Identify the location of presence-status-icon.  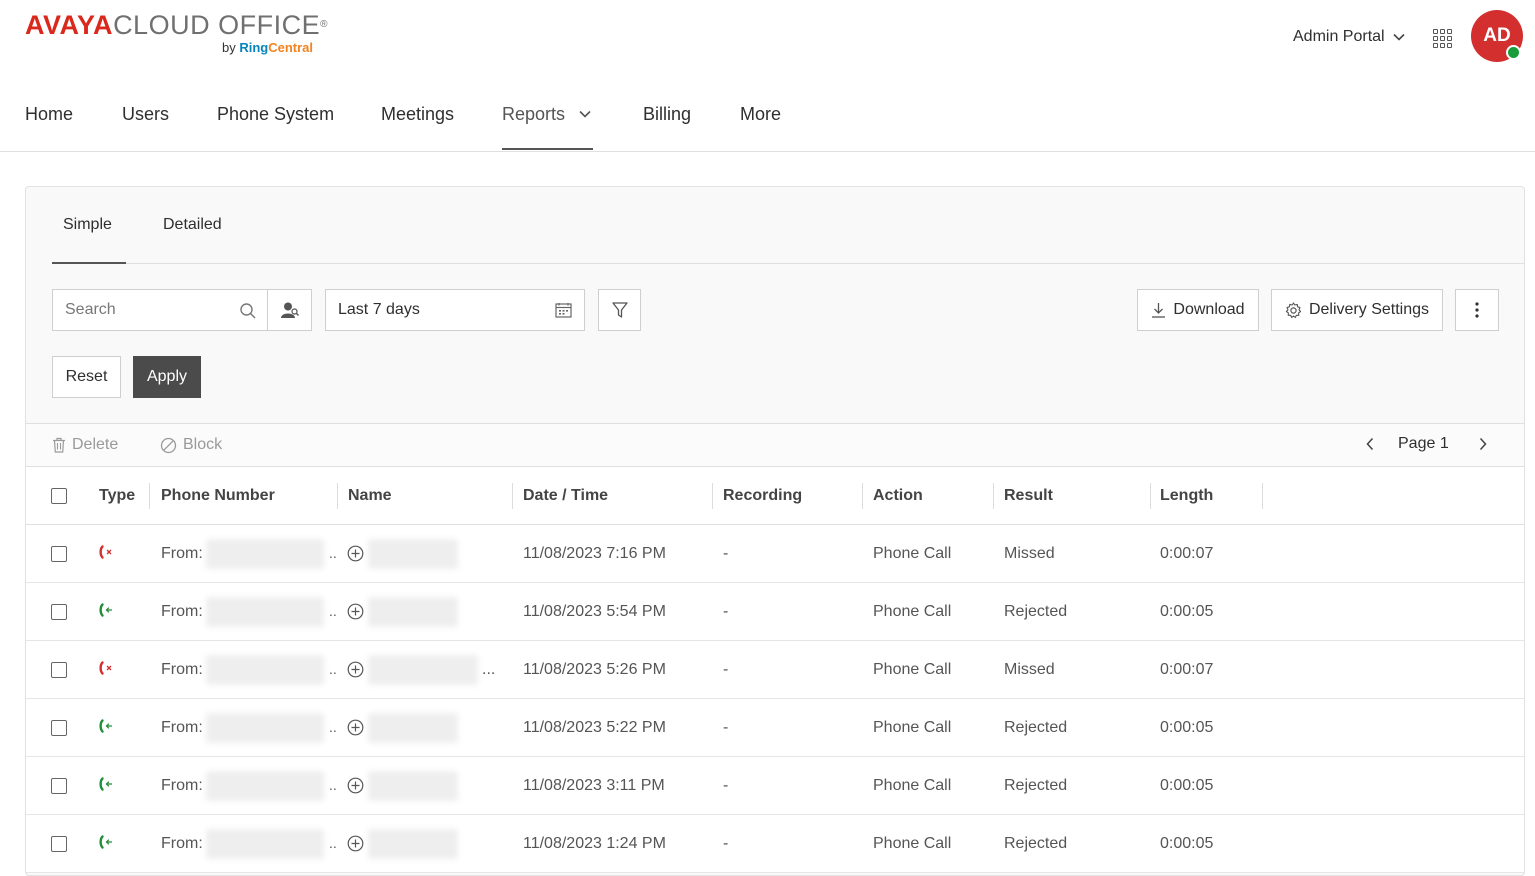
(1513, 52).